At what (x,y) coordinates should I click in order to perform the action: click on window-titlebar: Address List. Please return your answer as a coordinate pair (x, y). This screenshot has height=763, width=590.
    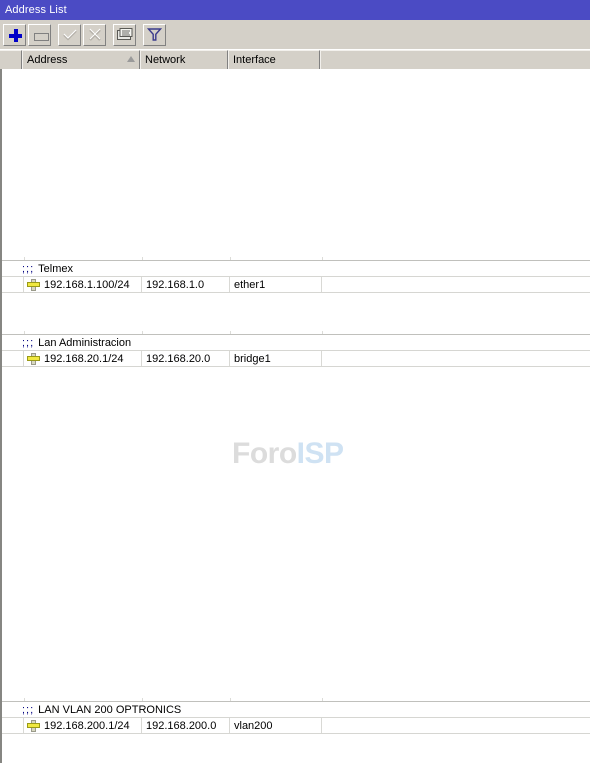
    Looking at the image, I should click on (295, 10).